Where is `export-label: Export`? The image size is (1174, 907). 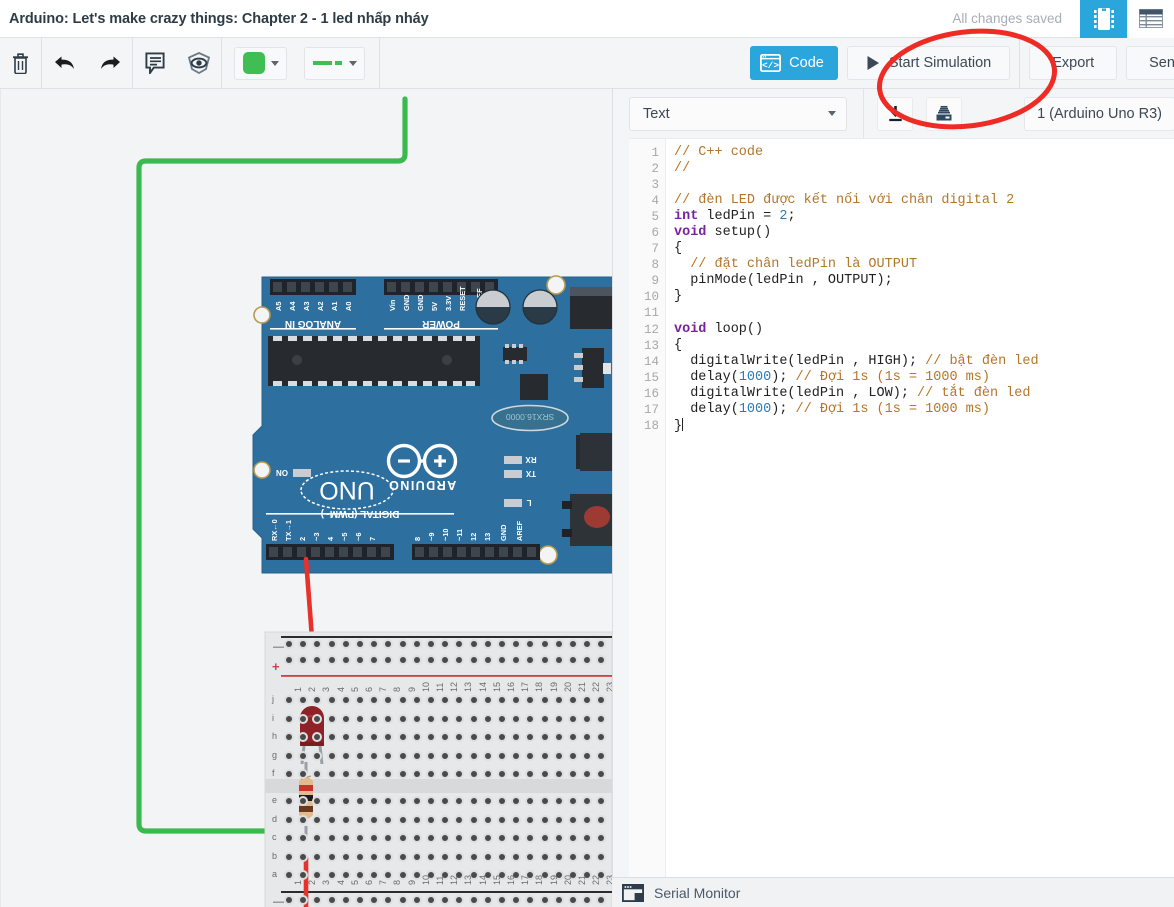
export-label: Export is located at coordinates (1073, 63).